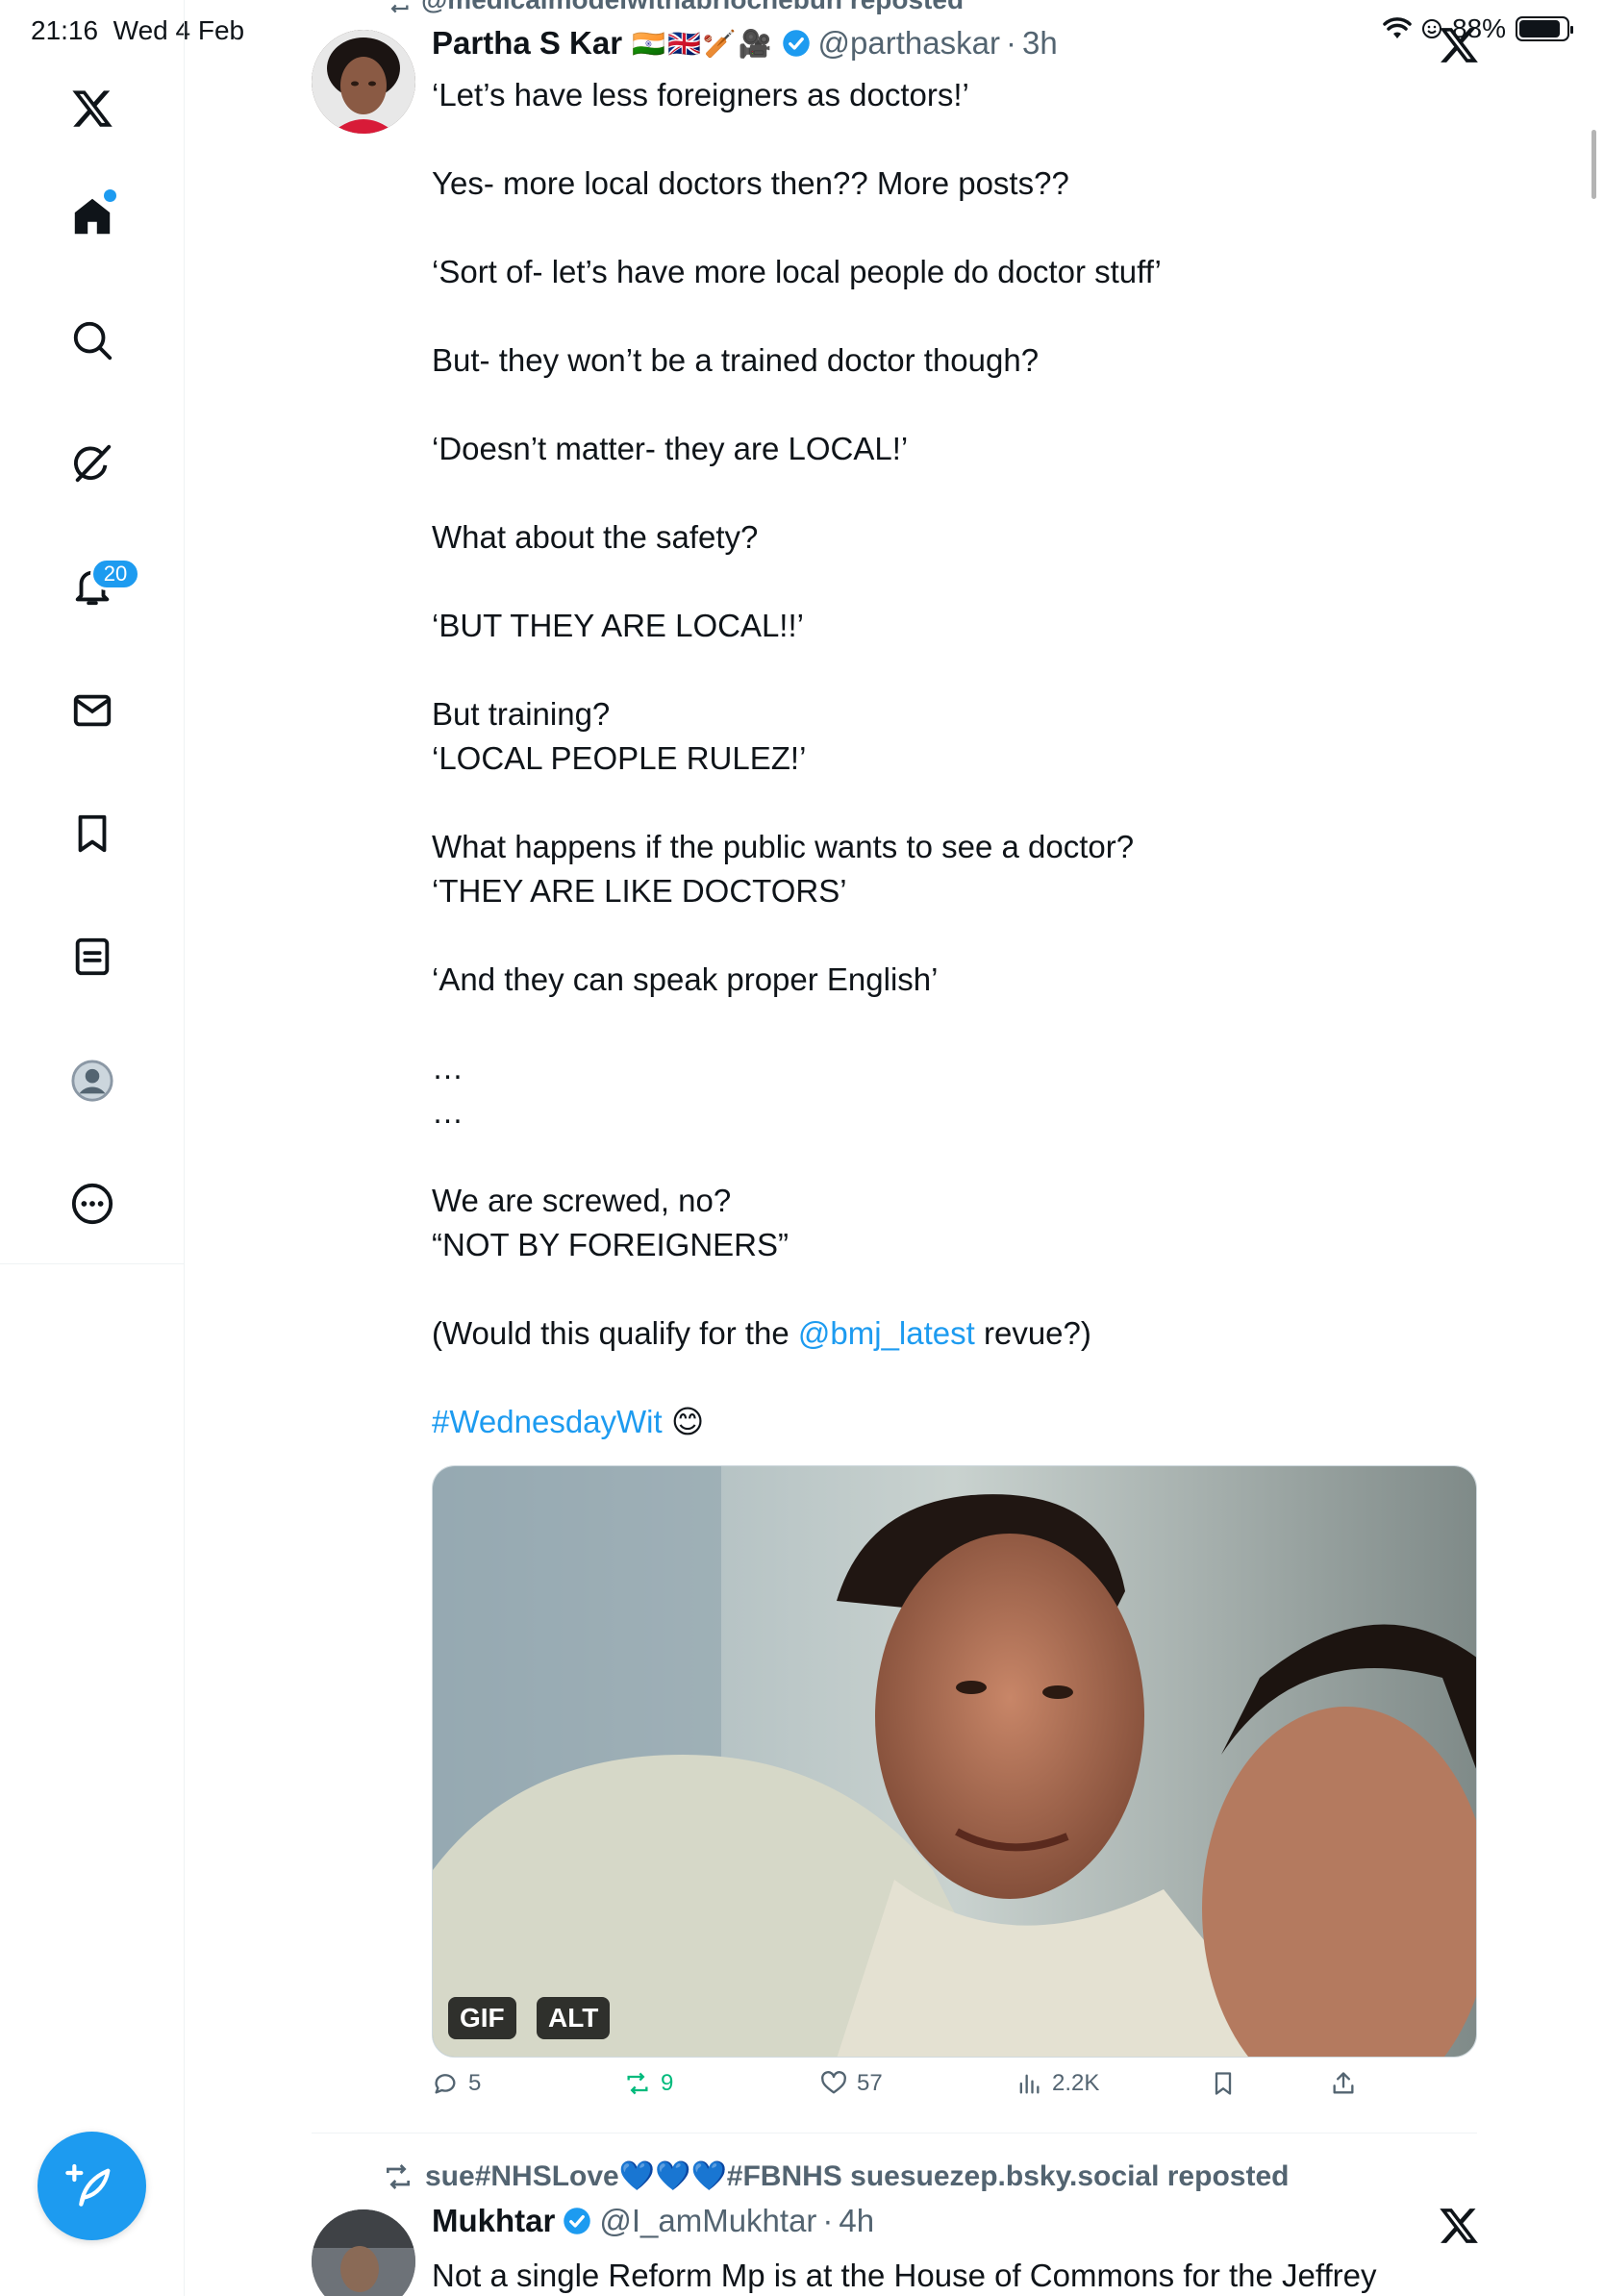 The width and height of the screenshot is (1604, 2296). Describe the element at coordinates (685, 979) in the screenshot. I see `tweet-line: ‘And they can speak proper English’` at that location.